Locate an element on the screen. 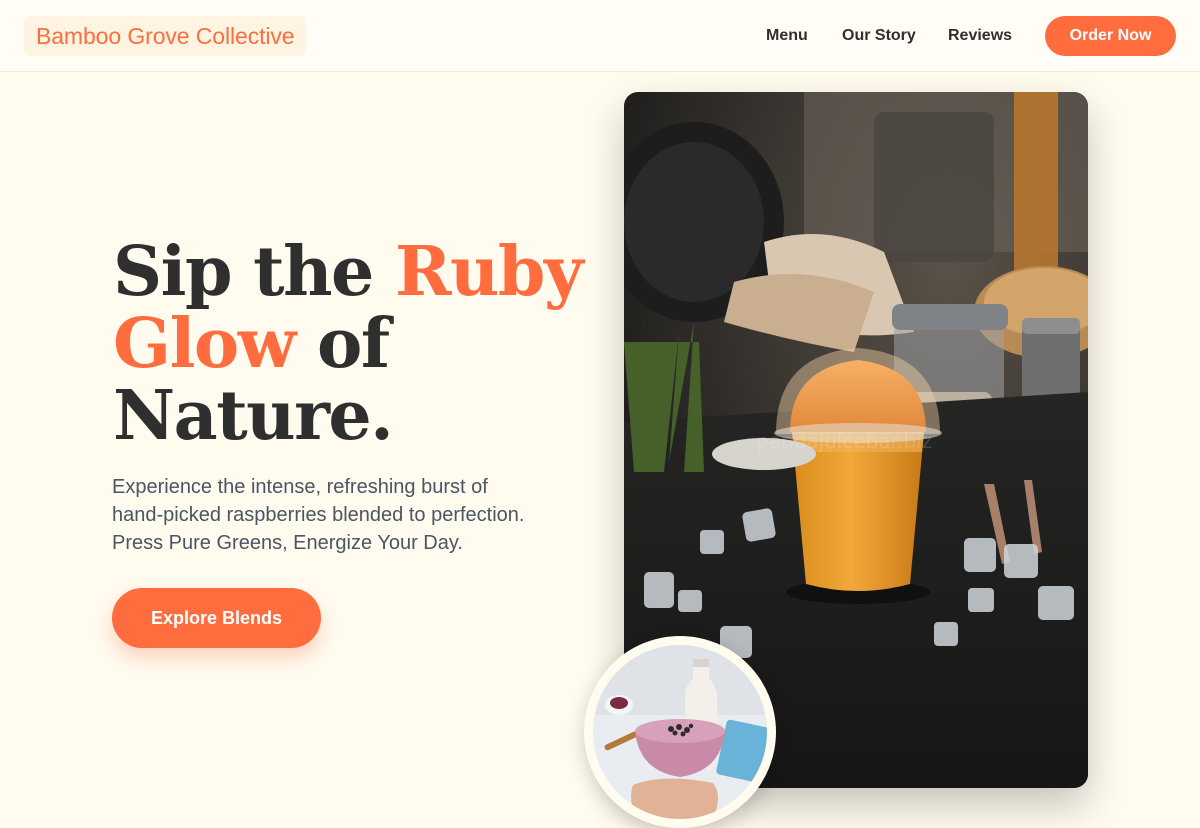  hero-title-accent-glow: Glow is located at coordinates (204, 344).